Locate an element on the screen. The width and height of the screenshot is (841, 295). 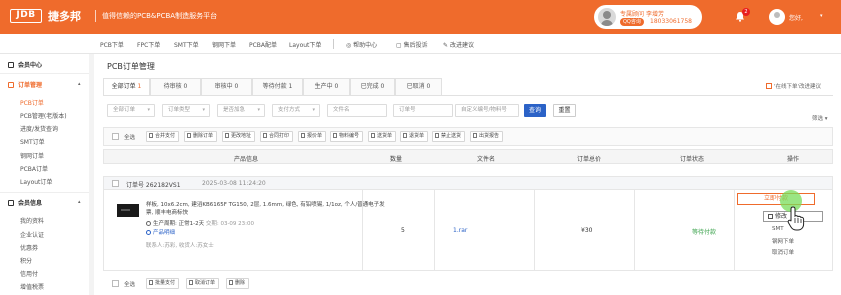
print-icon is located at coordinates (265, 135).